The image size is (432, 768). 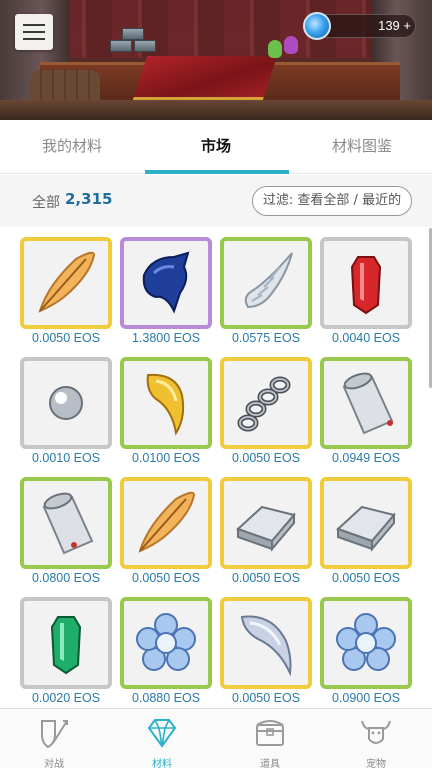 I want to click on item-price: 0.0020 EOS, so click(x=66, y=698).